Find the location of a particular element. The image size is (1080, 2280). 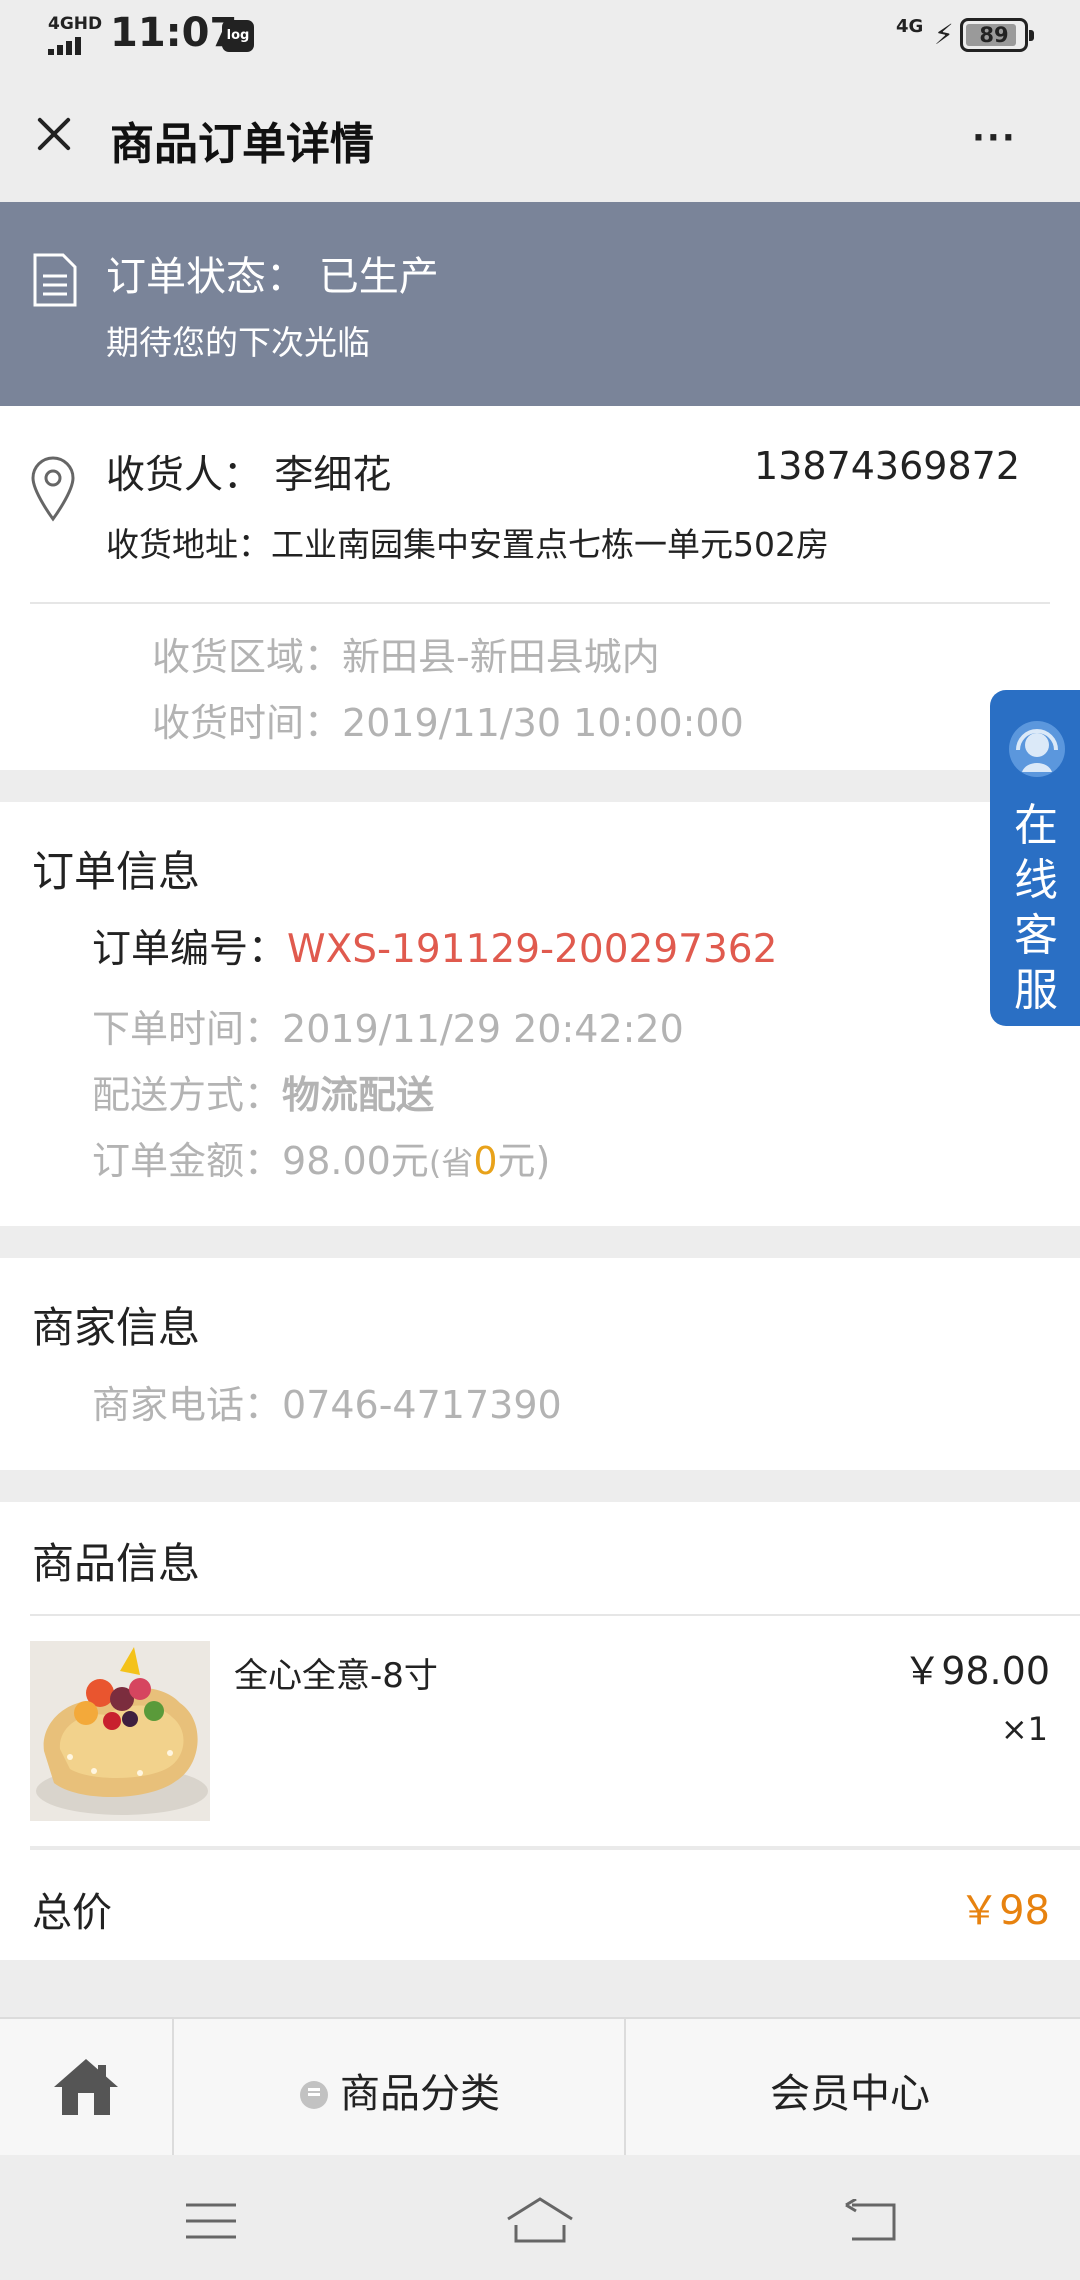

tab-member-label: 会员中心 is located at coordinates (850, 2094).